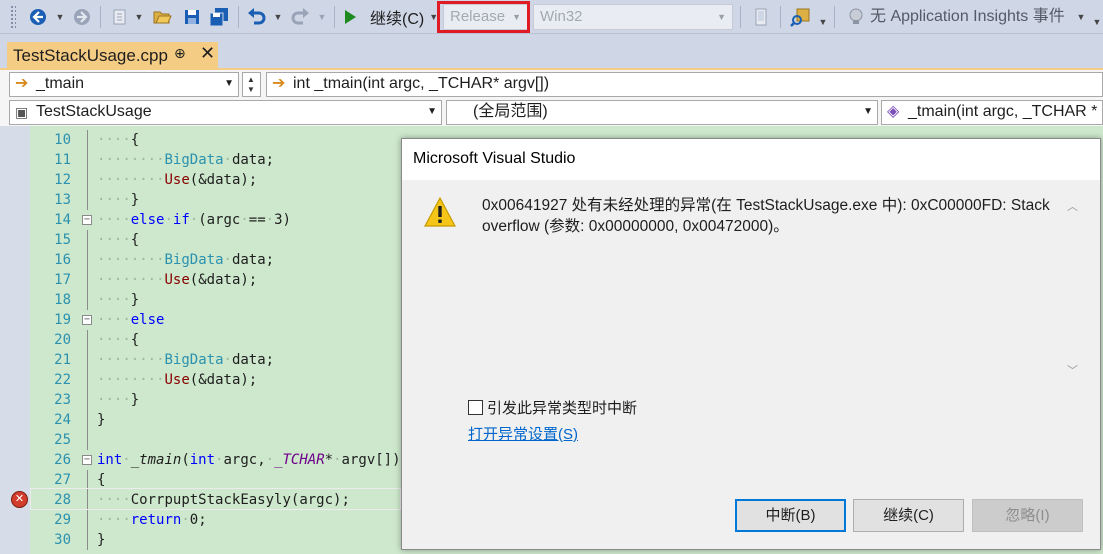 The image size is (1103, 554). What do you see at coordinates (992, 112) in the screenshot?
I see `member-combo: ◈ _tmain(int argc, _TCHAR * a` at bounding box center [992, 112].